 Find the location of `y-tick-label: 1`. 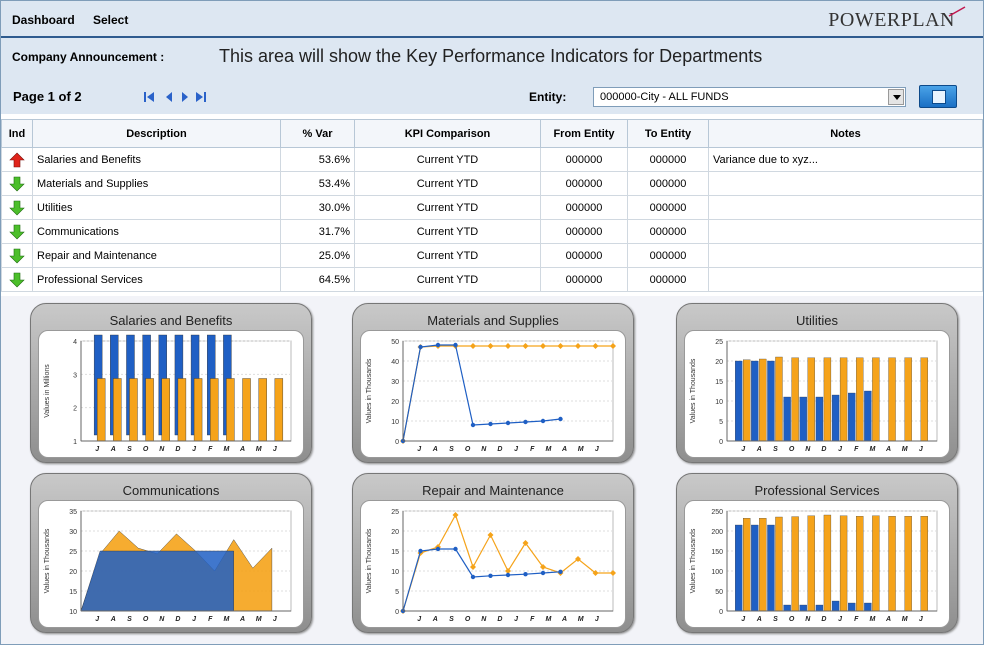

y-tick-label: 1 is located at coordinates (75, 442).